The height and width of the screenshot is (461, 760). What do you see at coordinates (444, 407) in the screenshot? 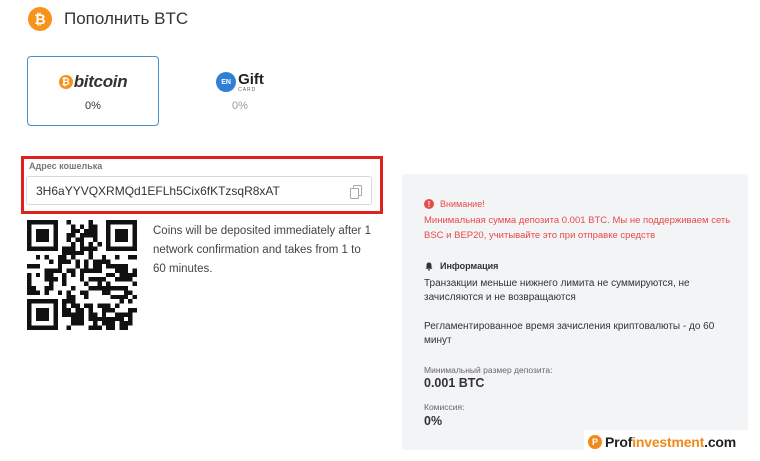
I see `fee-label: Комиссия:` at bounding box center [444, 407].